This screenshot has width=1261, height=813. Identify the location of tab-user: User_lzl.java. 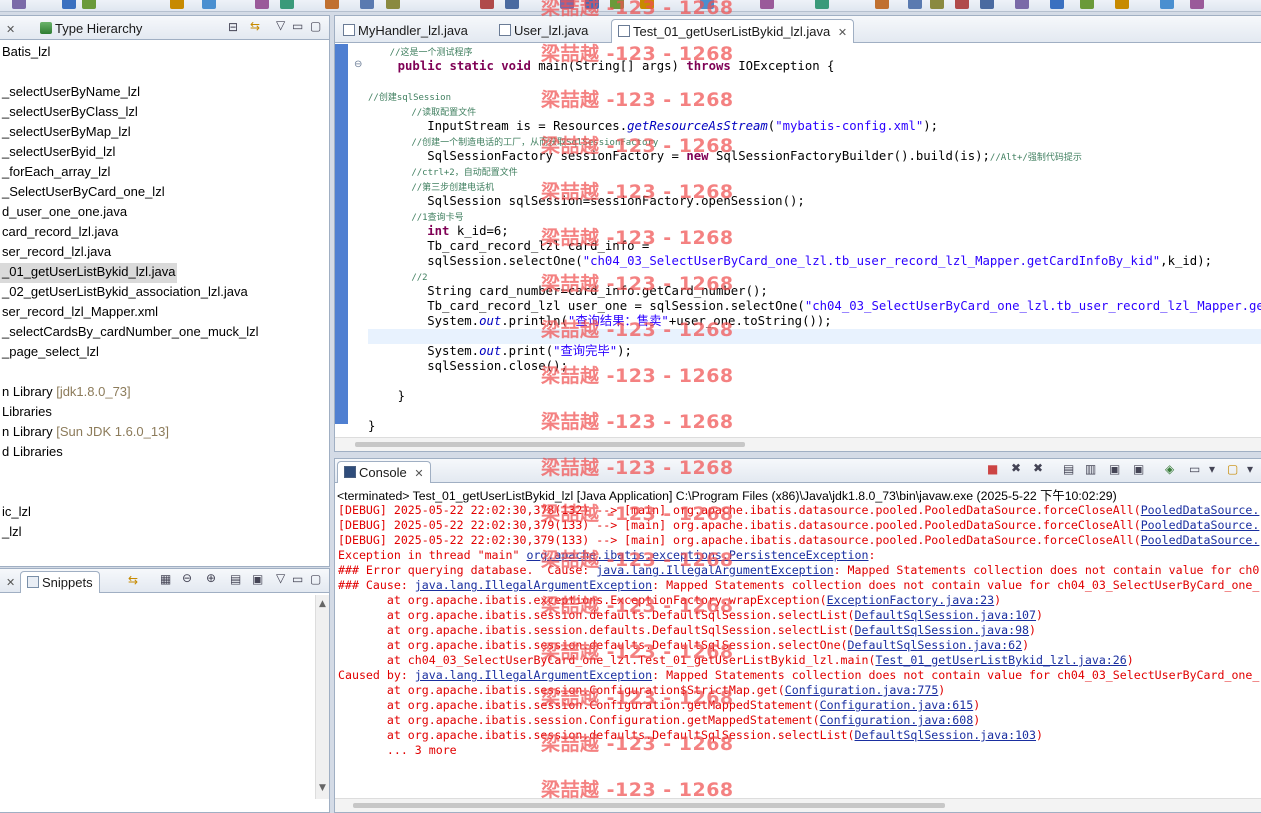
(543, 31).